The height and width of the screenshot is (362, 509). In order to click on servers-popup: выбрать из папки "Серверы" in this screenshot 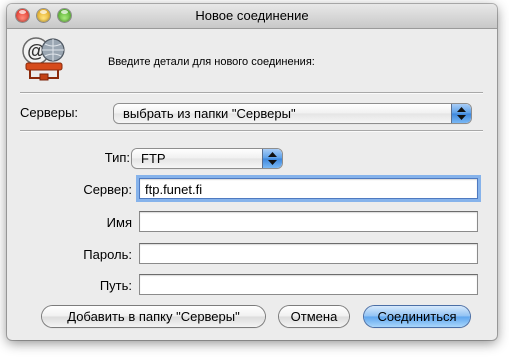, I will do `click(292, 113)`.